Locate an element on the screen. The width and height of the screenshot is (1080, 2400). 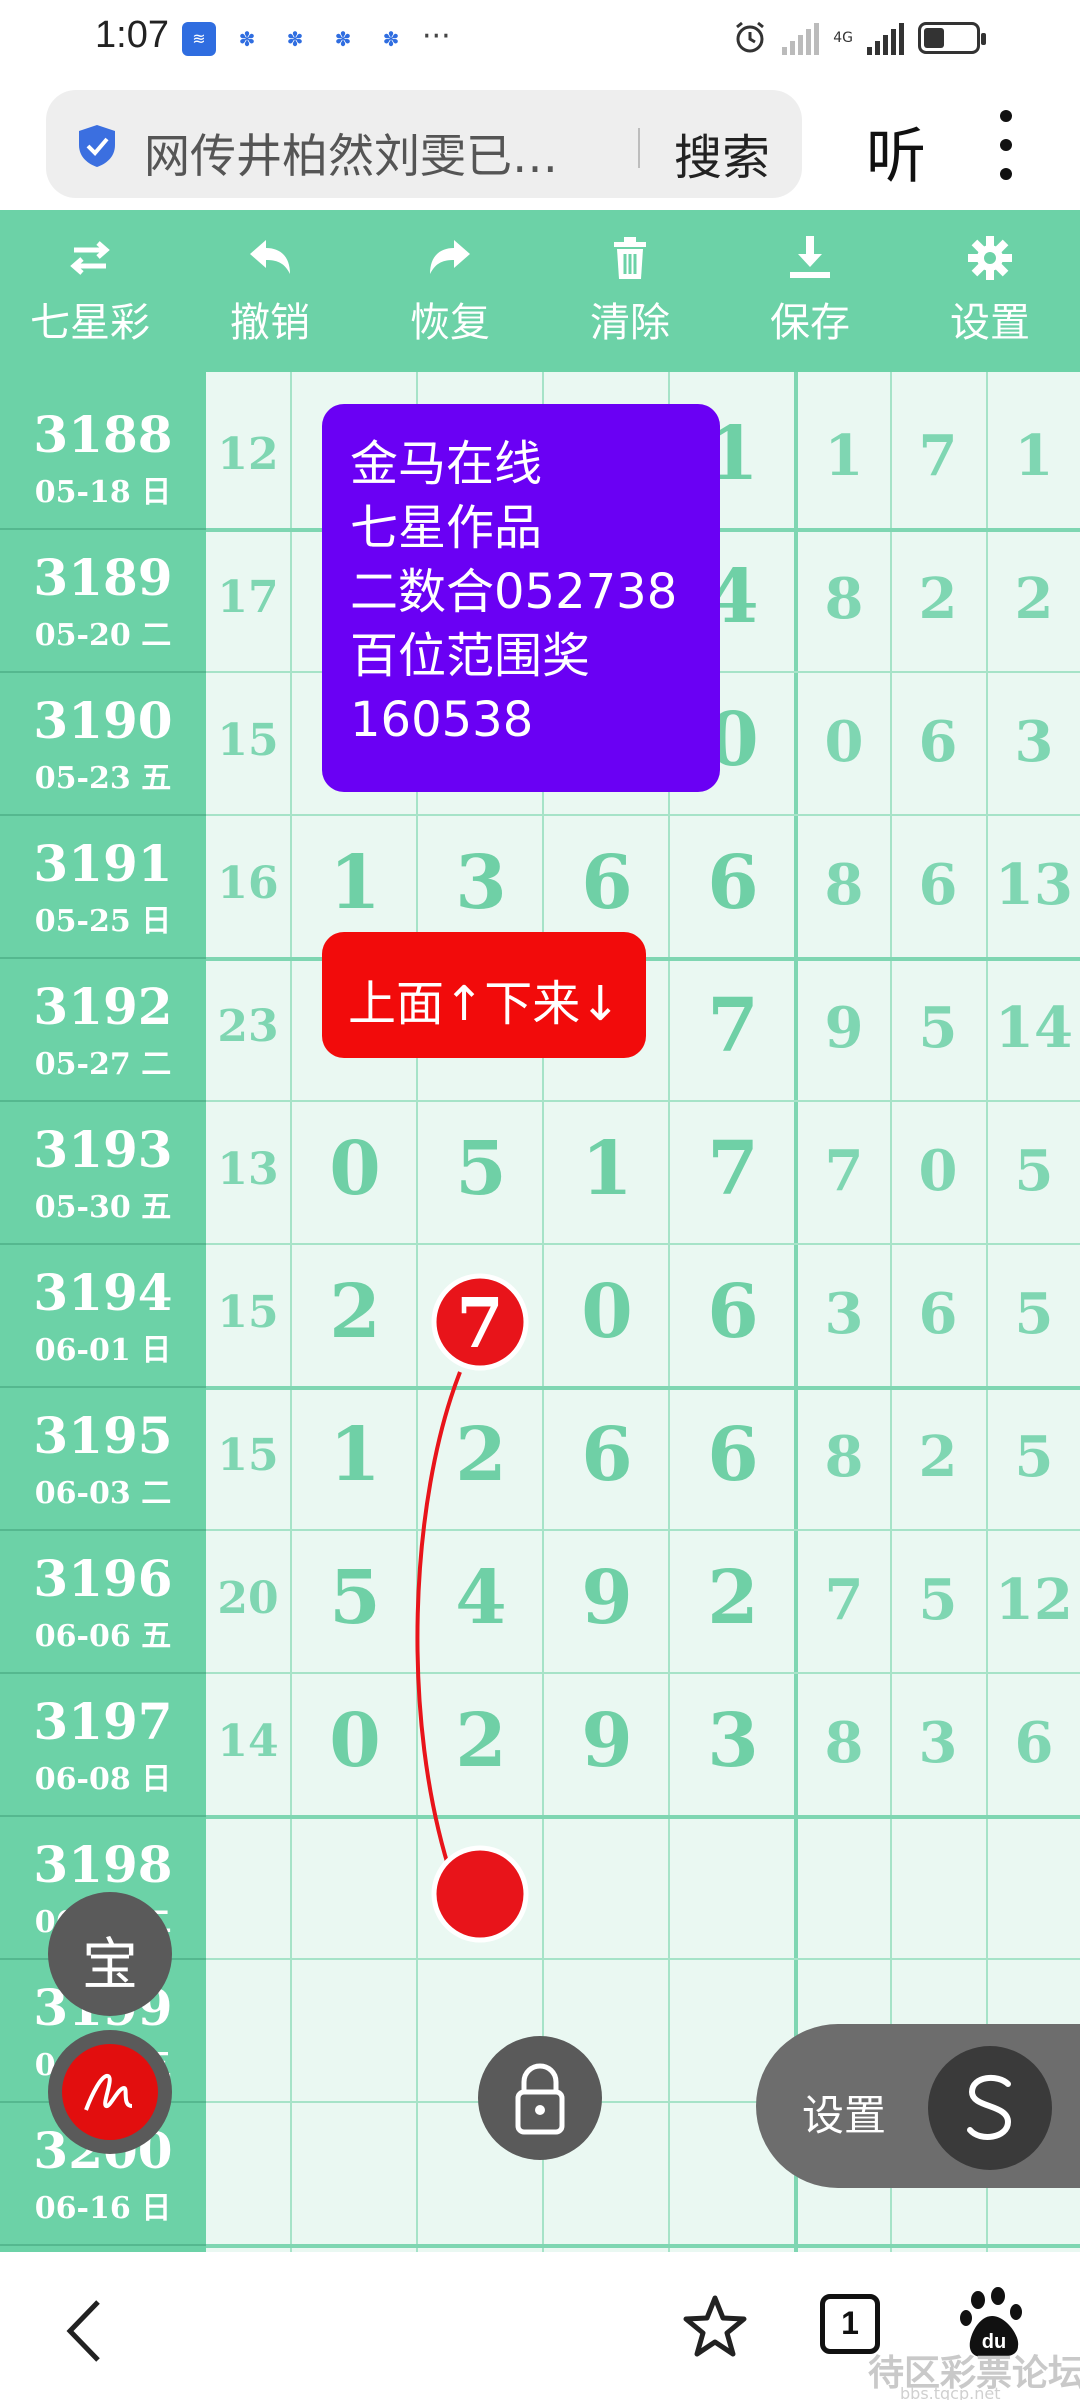
address-bar: 网传井柏然刘雯已… 搜索 is located at coordinates (424, 144).